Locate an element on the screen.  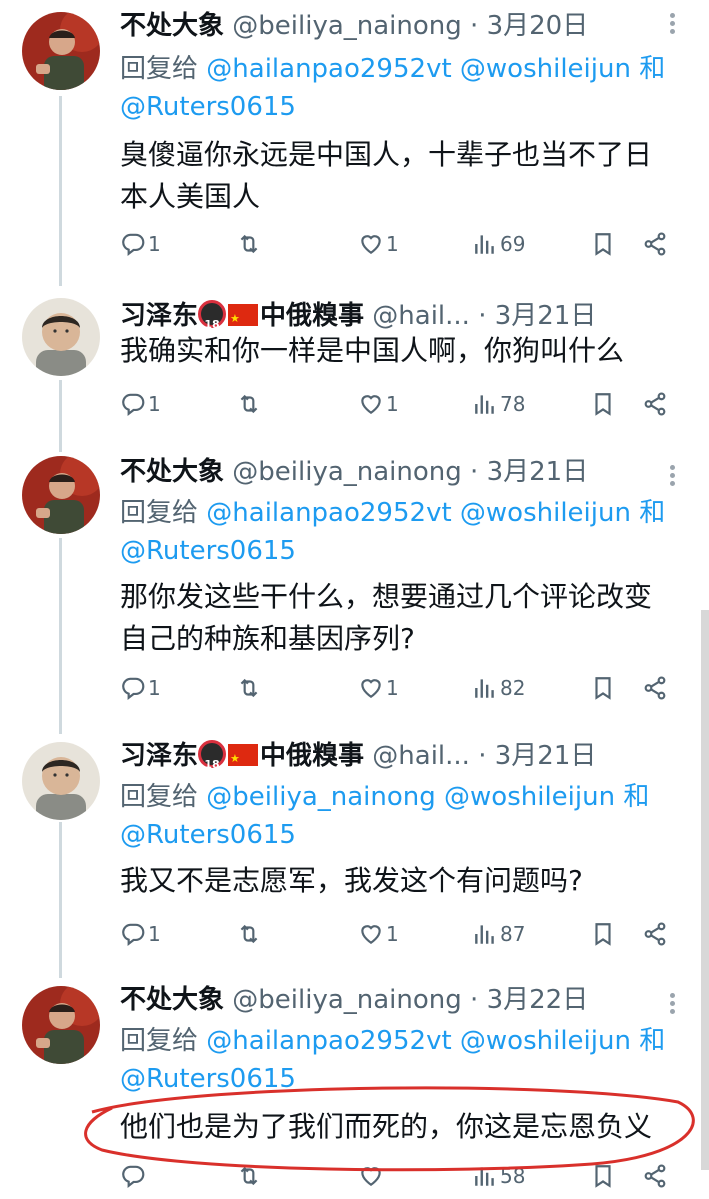
view-count: 58 is located at coordinates (513, 1176).